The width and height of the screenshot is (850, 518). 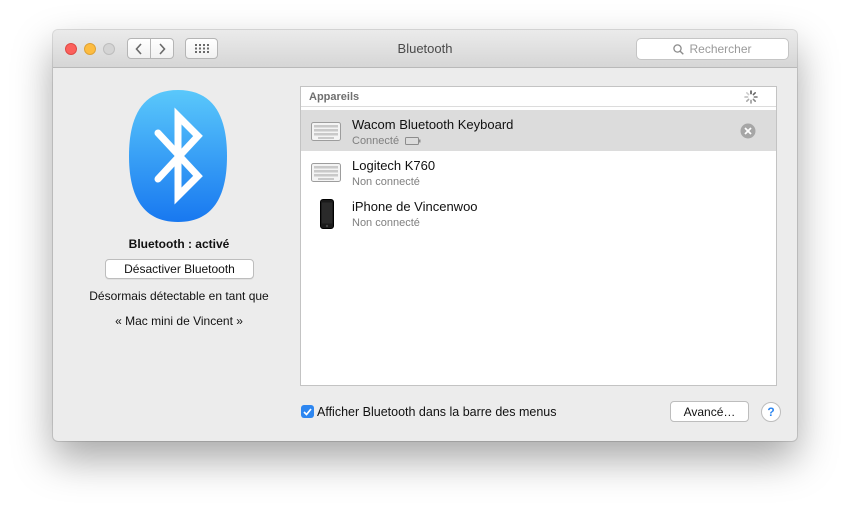 What do you see at coordinates (538, 212) in the screenshot?
I see `device-row: iPhone de Vincenwoo Non connecté` at bounding box center [538, 212].